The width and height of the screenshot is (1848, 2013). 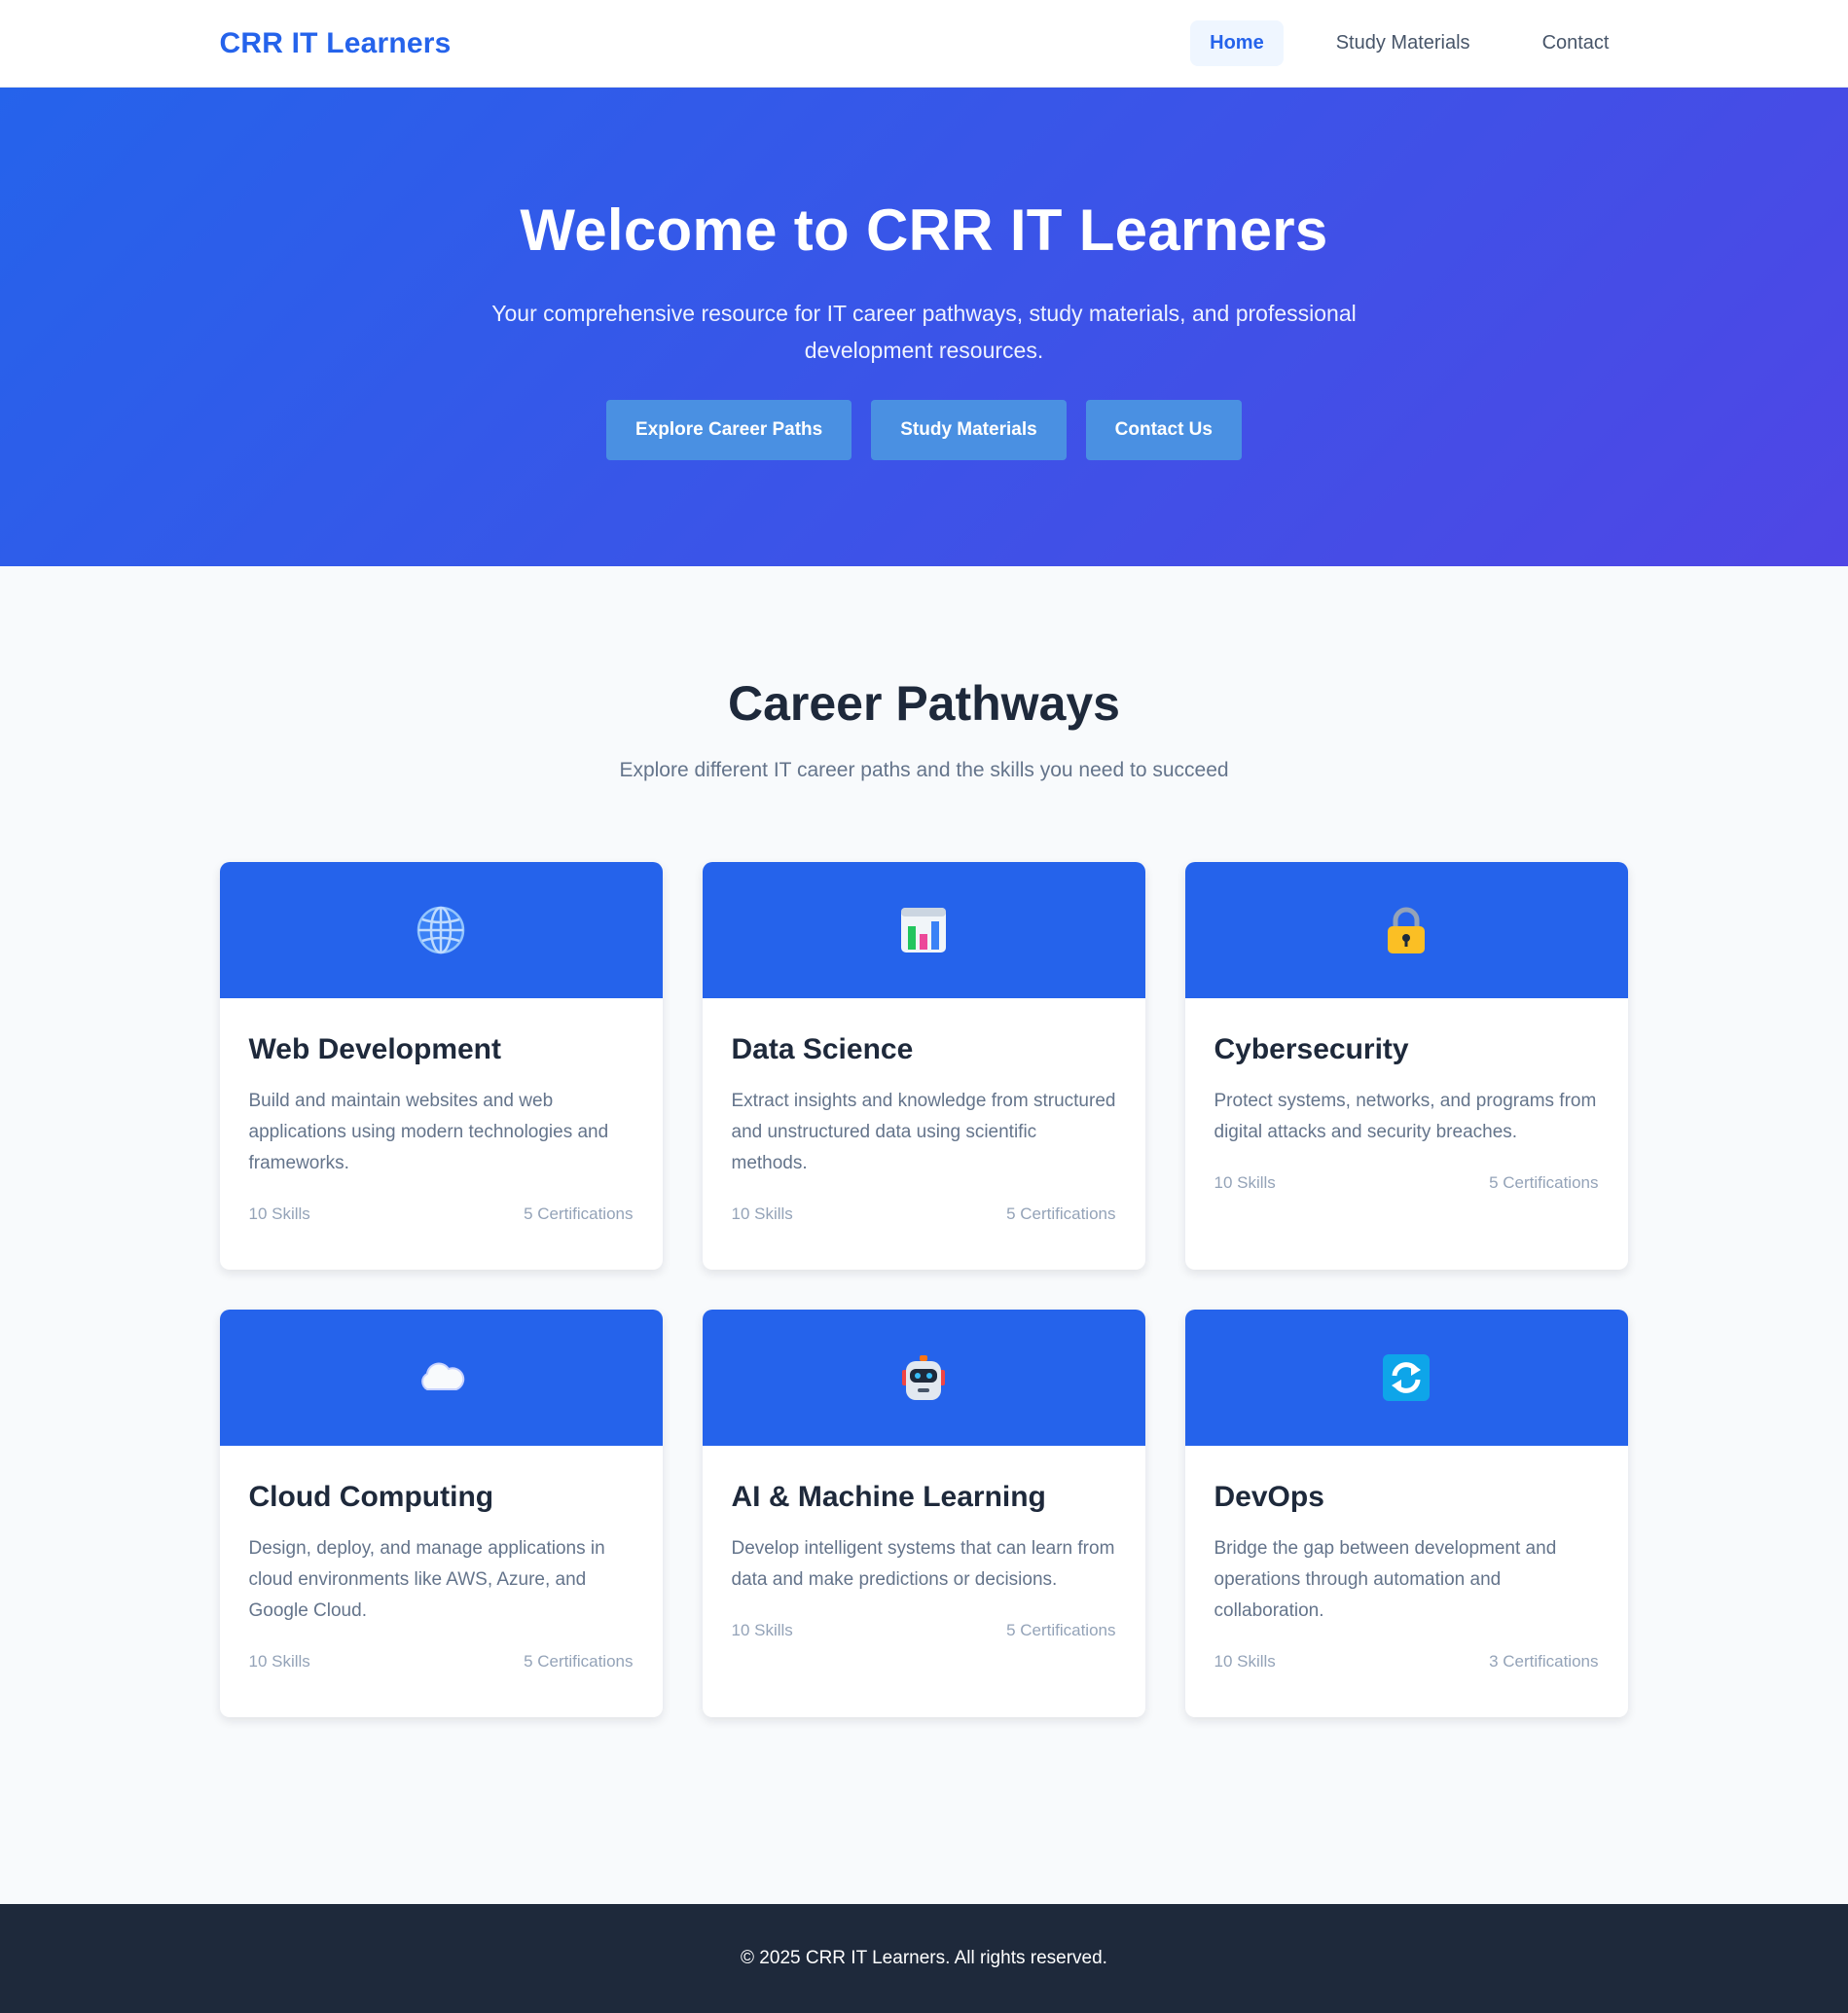 I want to click on brand-logo-link: CRR IT Learners, so click(x=336, y=43).